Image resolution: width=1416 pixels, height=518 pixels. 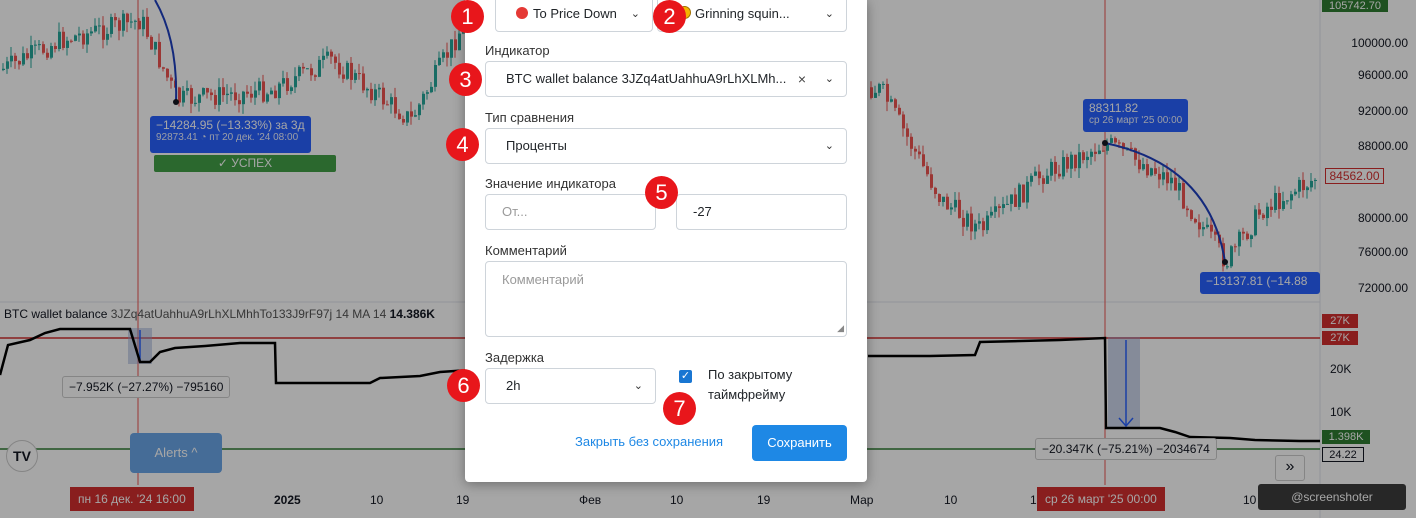 What do you see at coordinates (666, 146) in the screenshot?
I see `compare-type-select: Проценты ⌄` at bounding box center [666, 146].